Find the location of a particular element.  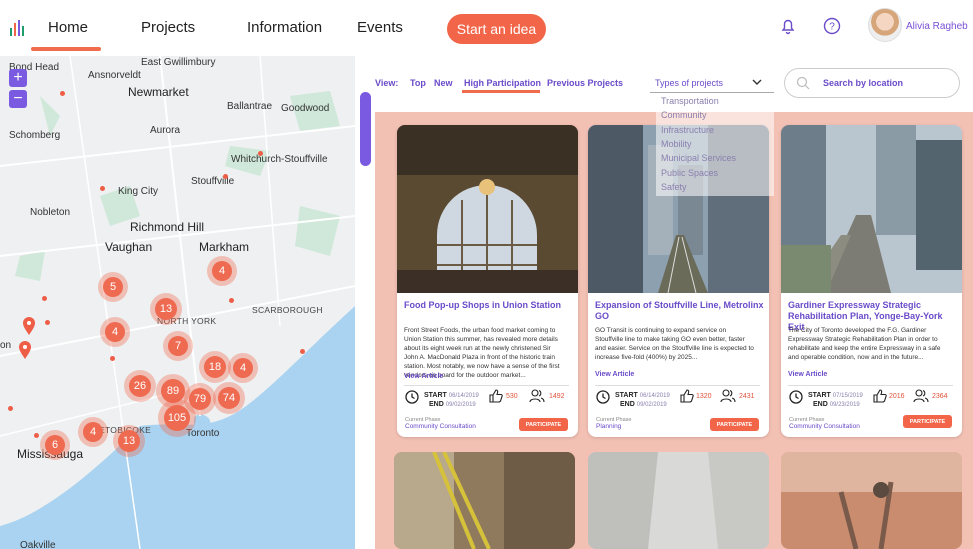

likes-count: 530 is located at coordinates (512, 396).